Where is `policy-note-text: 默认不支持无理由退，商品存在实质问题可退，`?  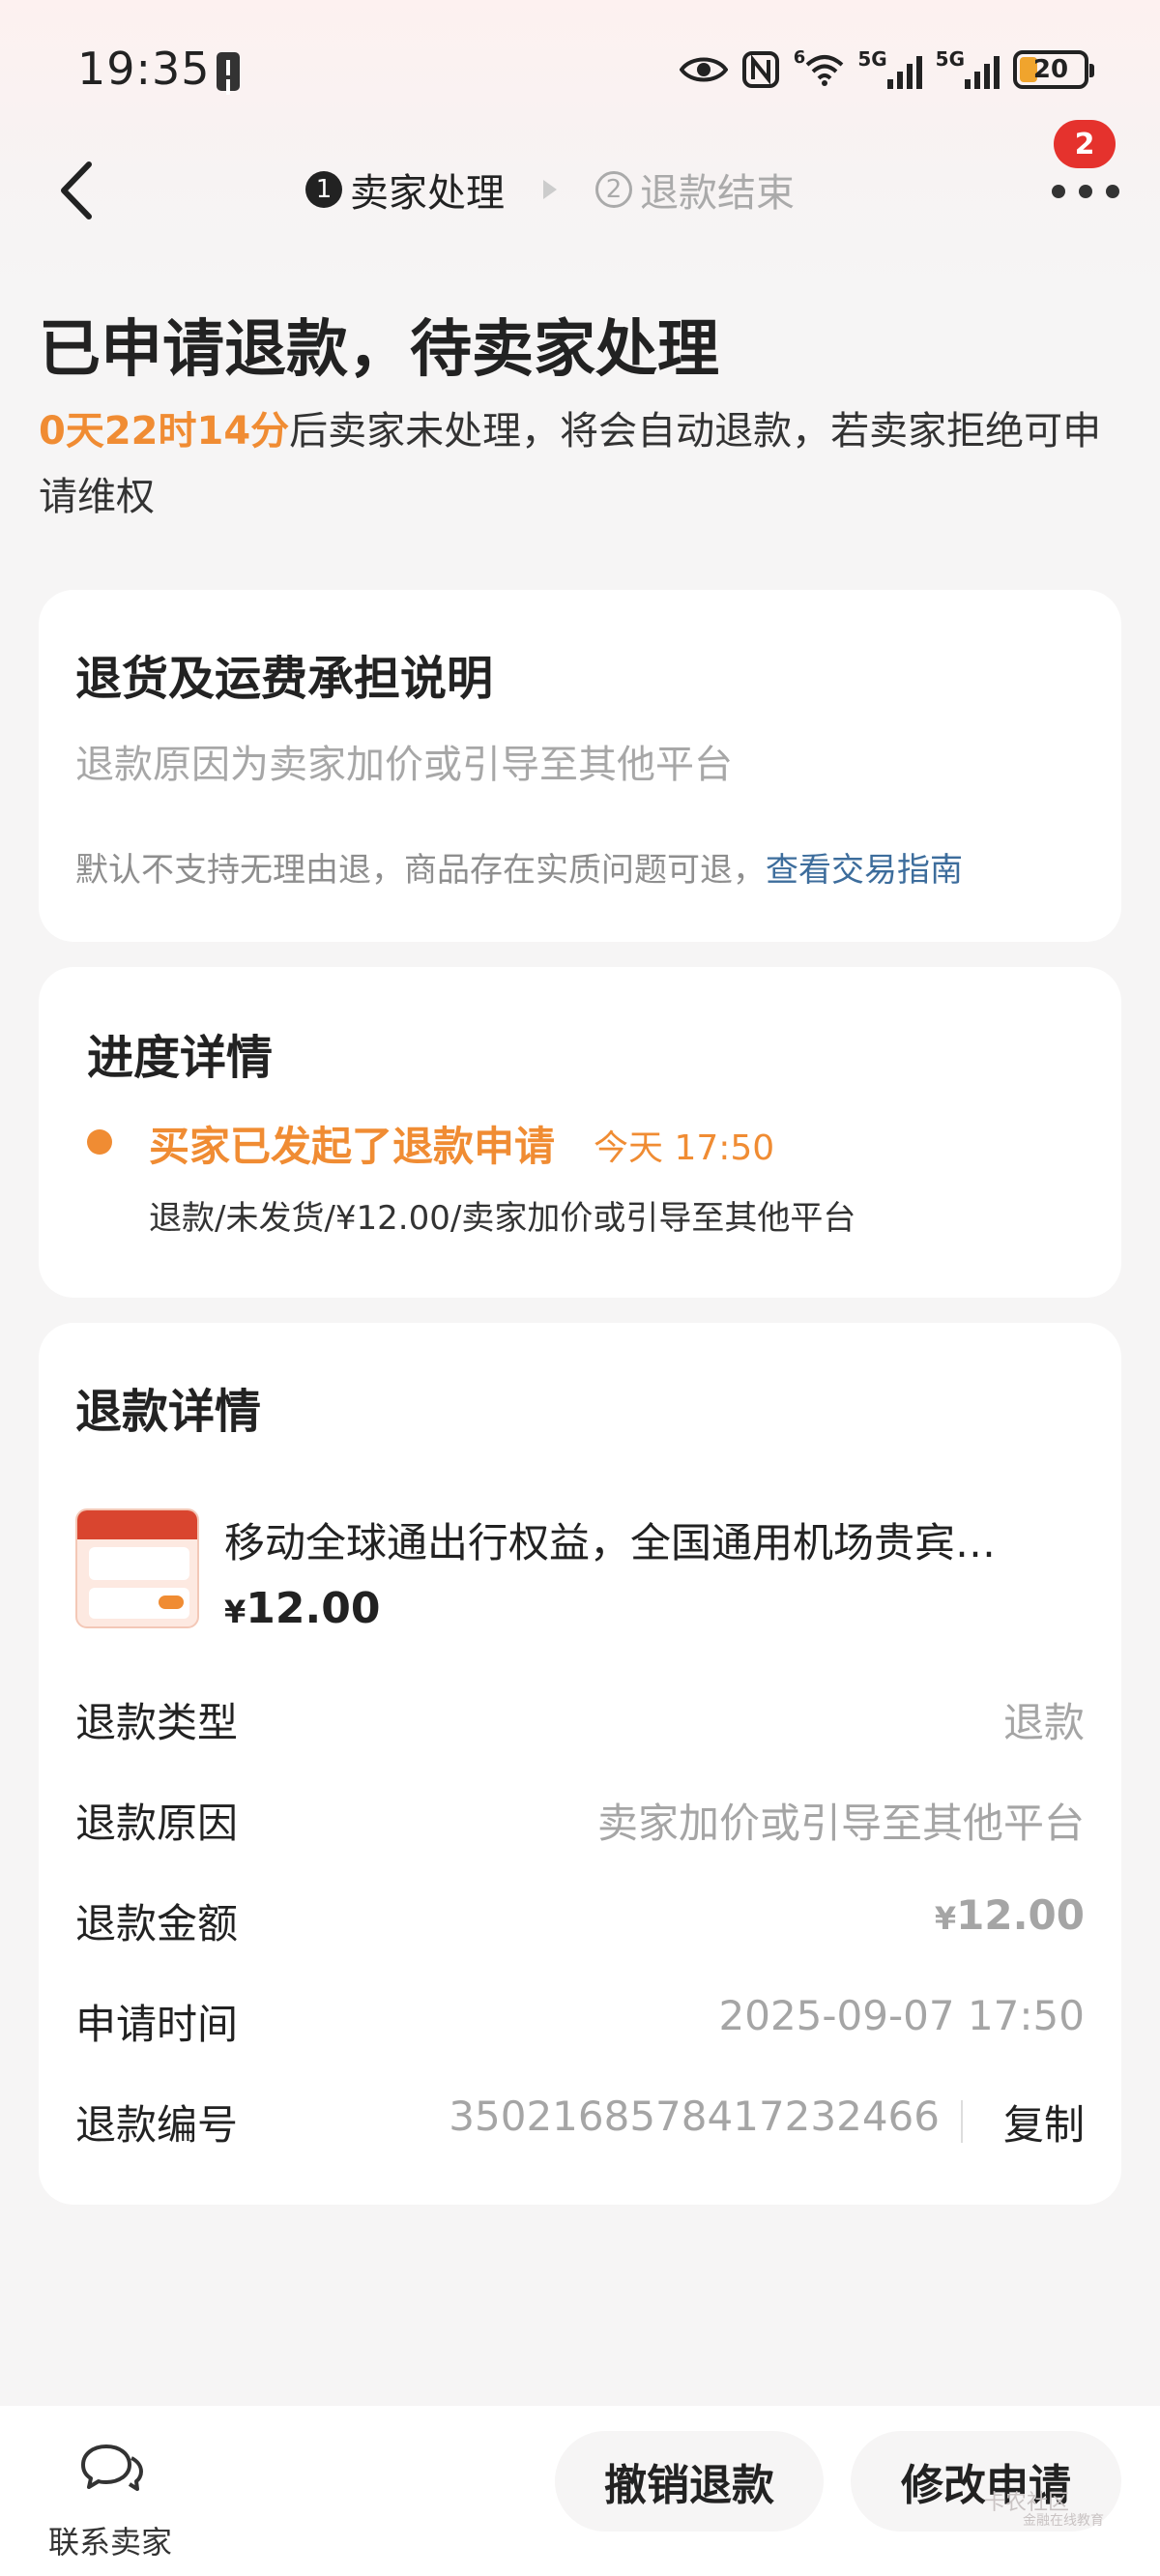
policy-note-text: 默认不支持无理由退，商品存在实质问题可退， is located at coordinates (421, 870).